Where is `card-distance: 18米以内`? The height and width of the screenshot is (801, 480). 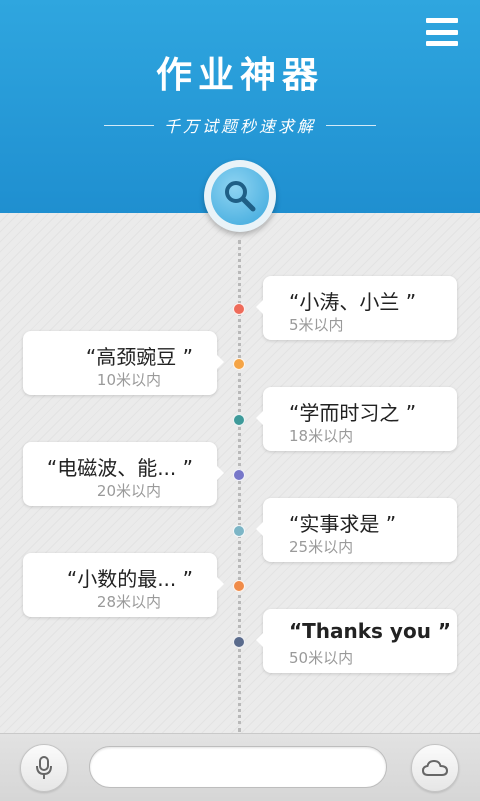 card-distance: 18米以内 is located at coordinates (321, 436).